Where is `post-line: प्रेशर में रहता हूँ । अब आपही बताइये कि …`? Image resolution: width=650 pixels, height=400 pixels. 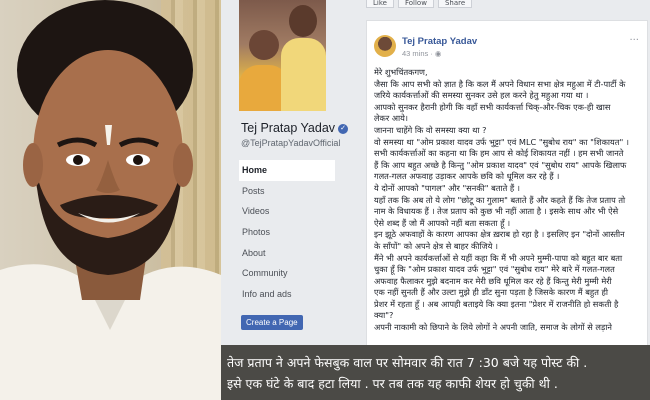
post-line: प्रेशर में रहता हूँ । अब आपही बताइये कि … is located at coordinates (496, 303).